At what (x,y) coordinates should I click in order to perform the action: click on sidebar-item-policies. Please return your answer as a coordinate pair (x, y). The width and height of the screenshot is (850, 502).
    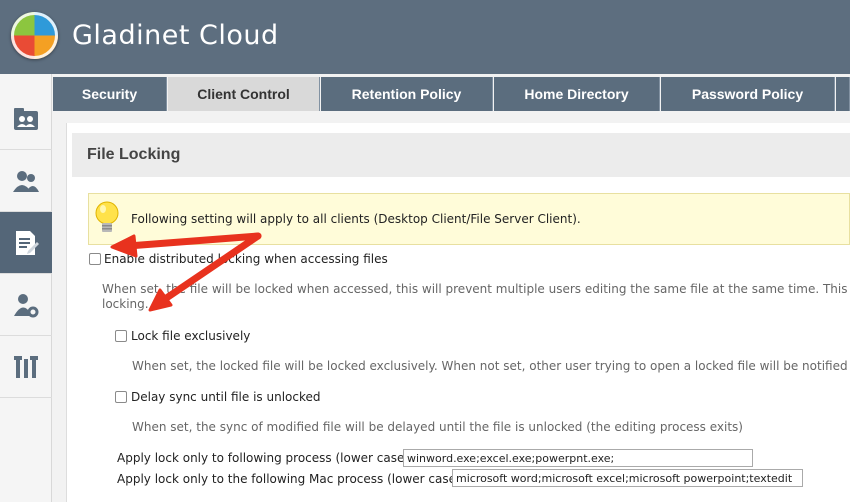
    Looking at the image, I should click on (26, 243).